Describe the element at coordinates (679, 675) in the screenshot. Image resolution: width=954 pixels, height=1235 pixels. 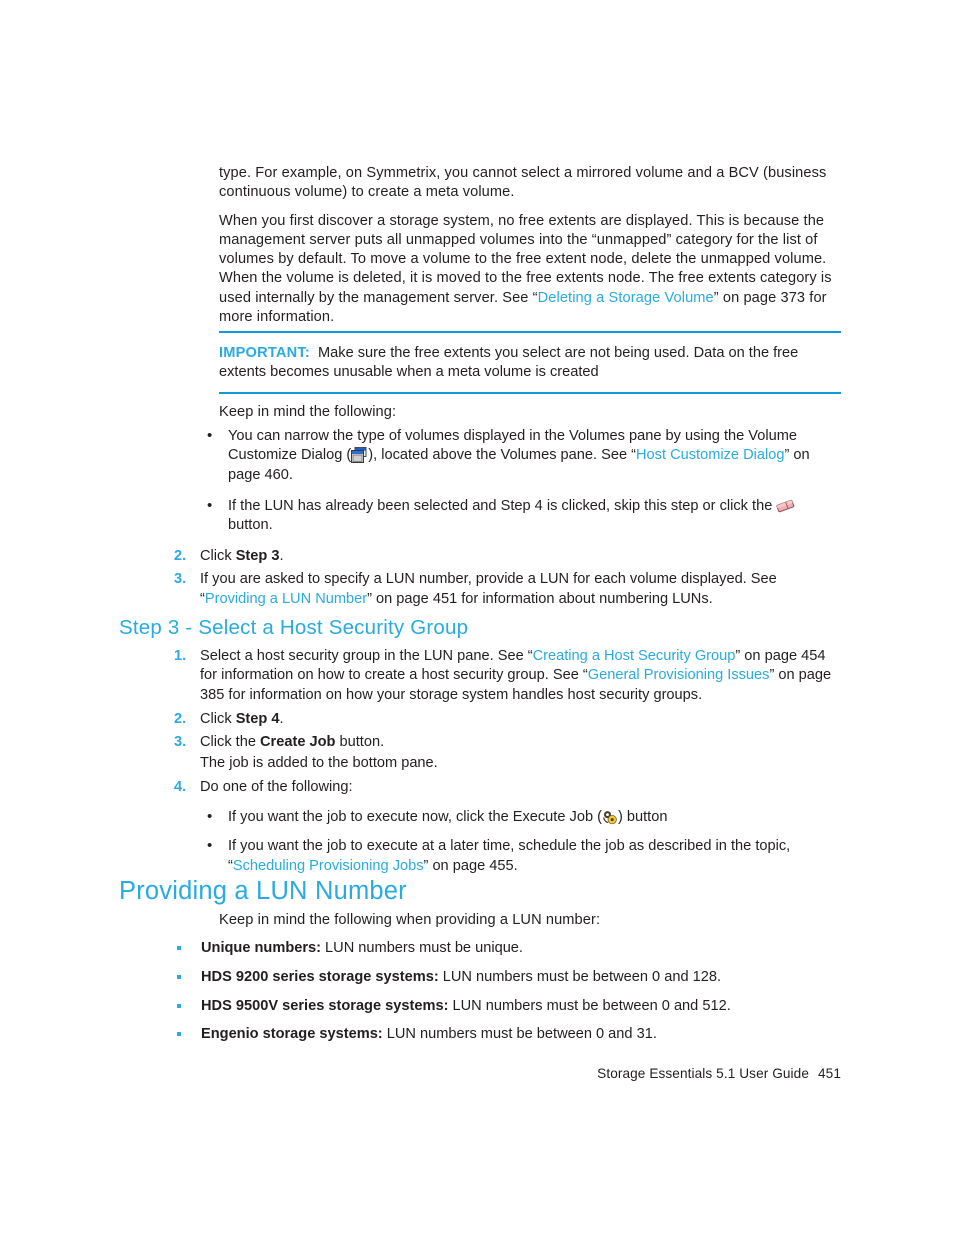
I see `link-general-provisioning-issues: General Provisioning Issues` at that location.